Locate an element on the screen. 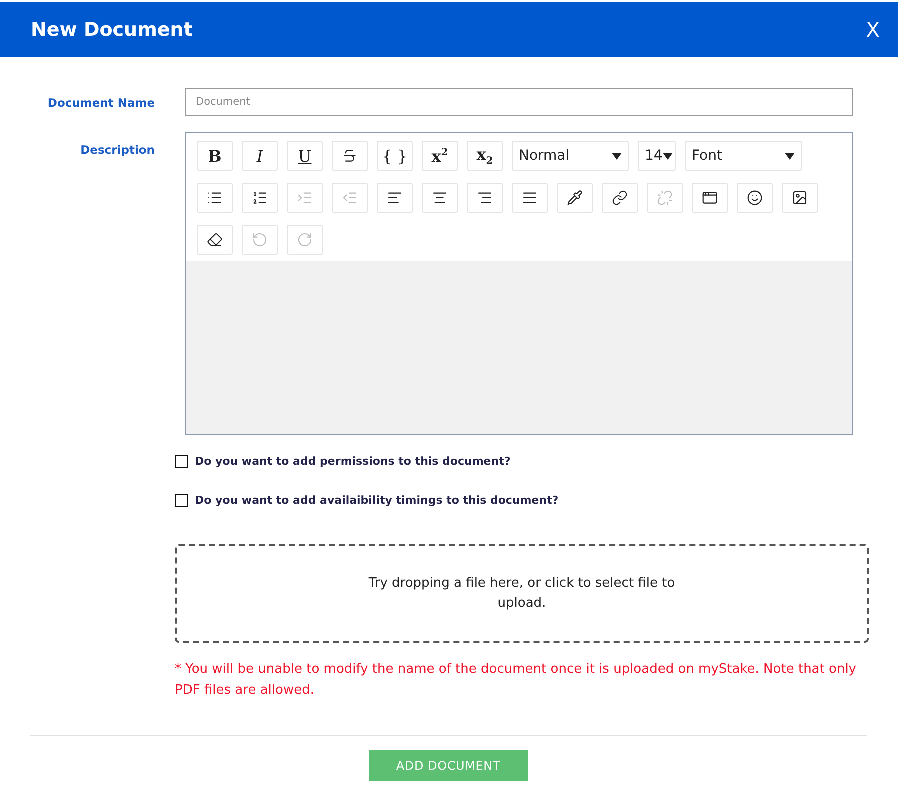 The image size is (898, 804). warning-note: * You will be unable to modify the name of the document once it is uploaded on myStake. Note that only PDF files are allowed. is located at coordinates (516, 680).